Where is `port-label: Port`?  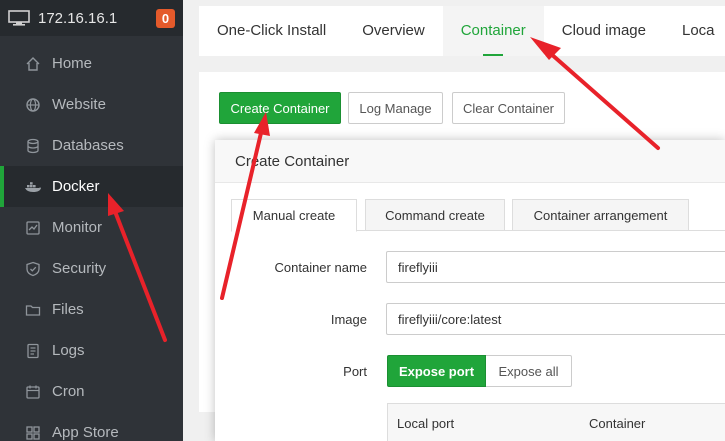
port-label: Port is located at coordinates (355, 371).